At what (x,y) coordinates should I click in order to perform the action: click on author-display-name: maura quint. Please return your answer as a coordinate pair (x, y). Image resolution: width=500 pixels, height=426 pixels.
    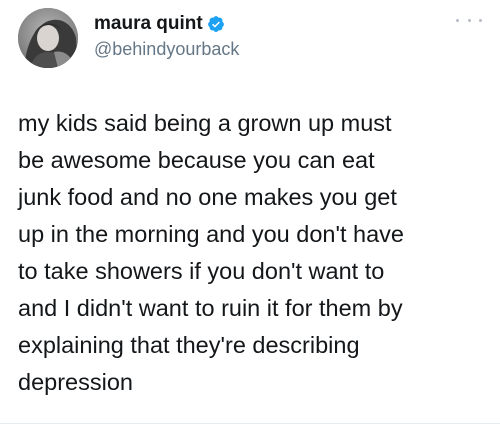
    Looking at the image, I should click on (148, 24).